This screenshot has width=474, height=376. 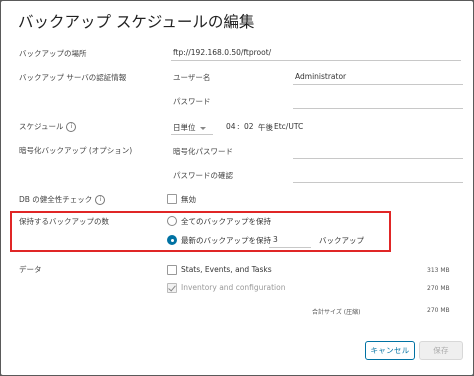 I want to click on db-health-check-option-label: 無効, so click(x=188, y=199).